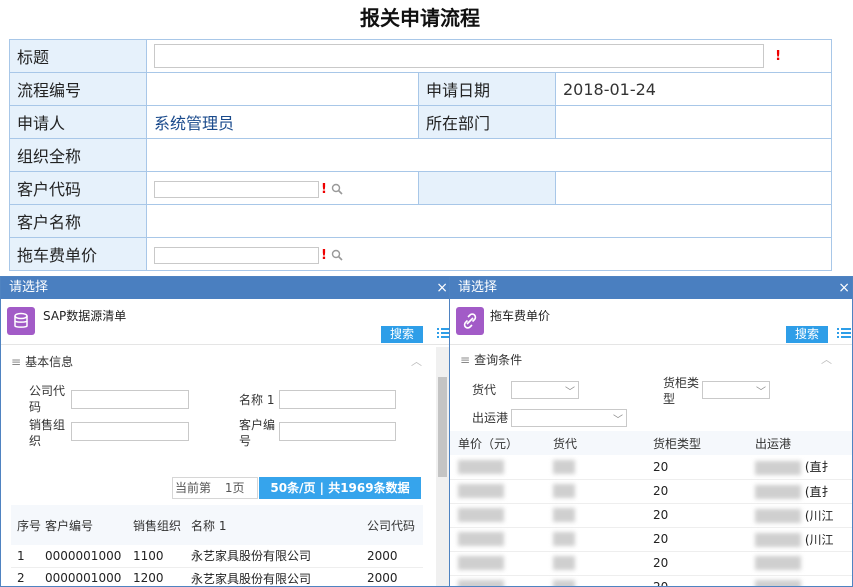 The image size is (853, 587). Describe the element at coordinates (28, 525) in the screenshot. I see `column-header: 序号` at that location.